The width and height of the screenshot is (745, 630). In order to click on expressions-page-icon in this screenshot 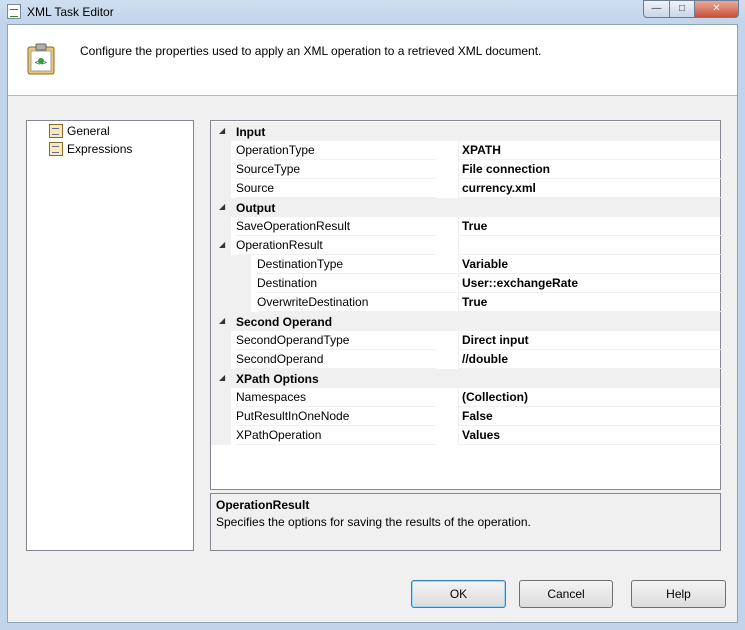, I will do `click(56, 149)`.